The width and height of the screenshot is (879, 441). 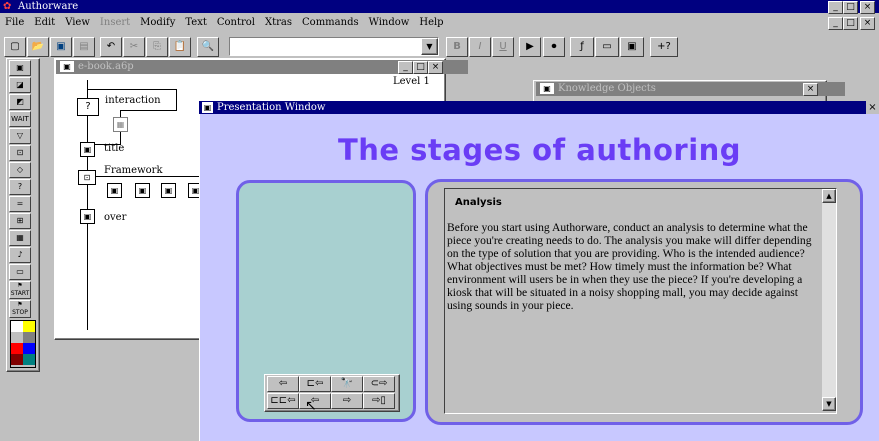 I want to click on doc-minimize-button: _, so click(x=835, y=23).